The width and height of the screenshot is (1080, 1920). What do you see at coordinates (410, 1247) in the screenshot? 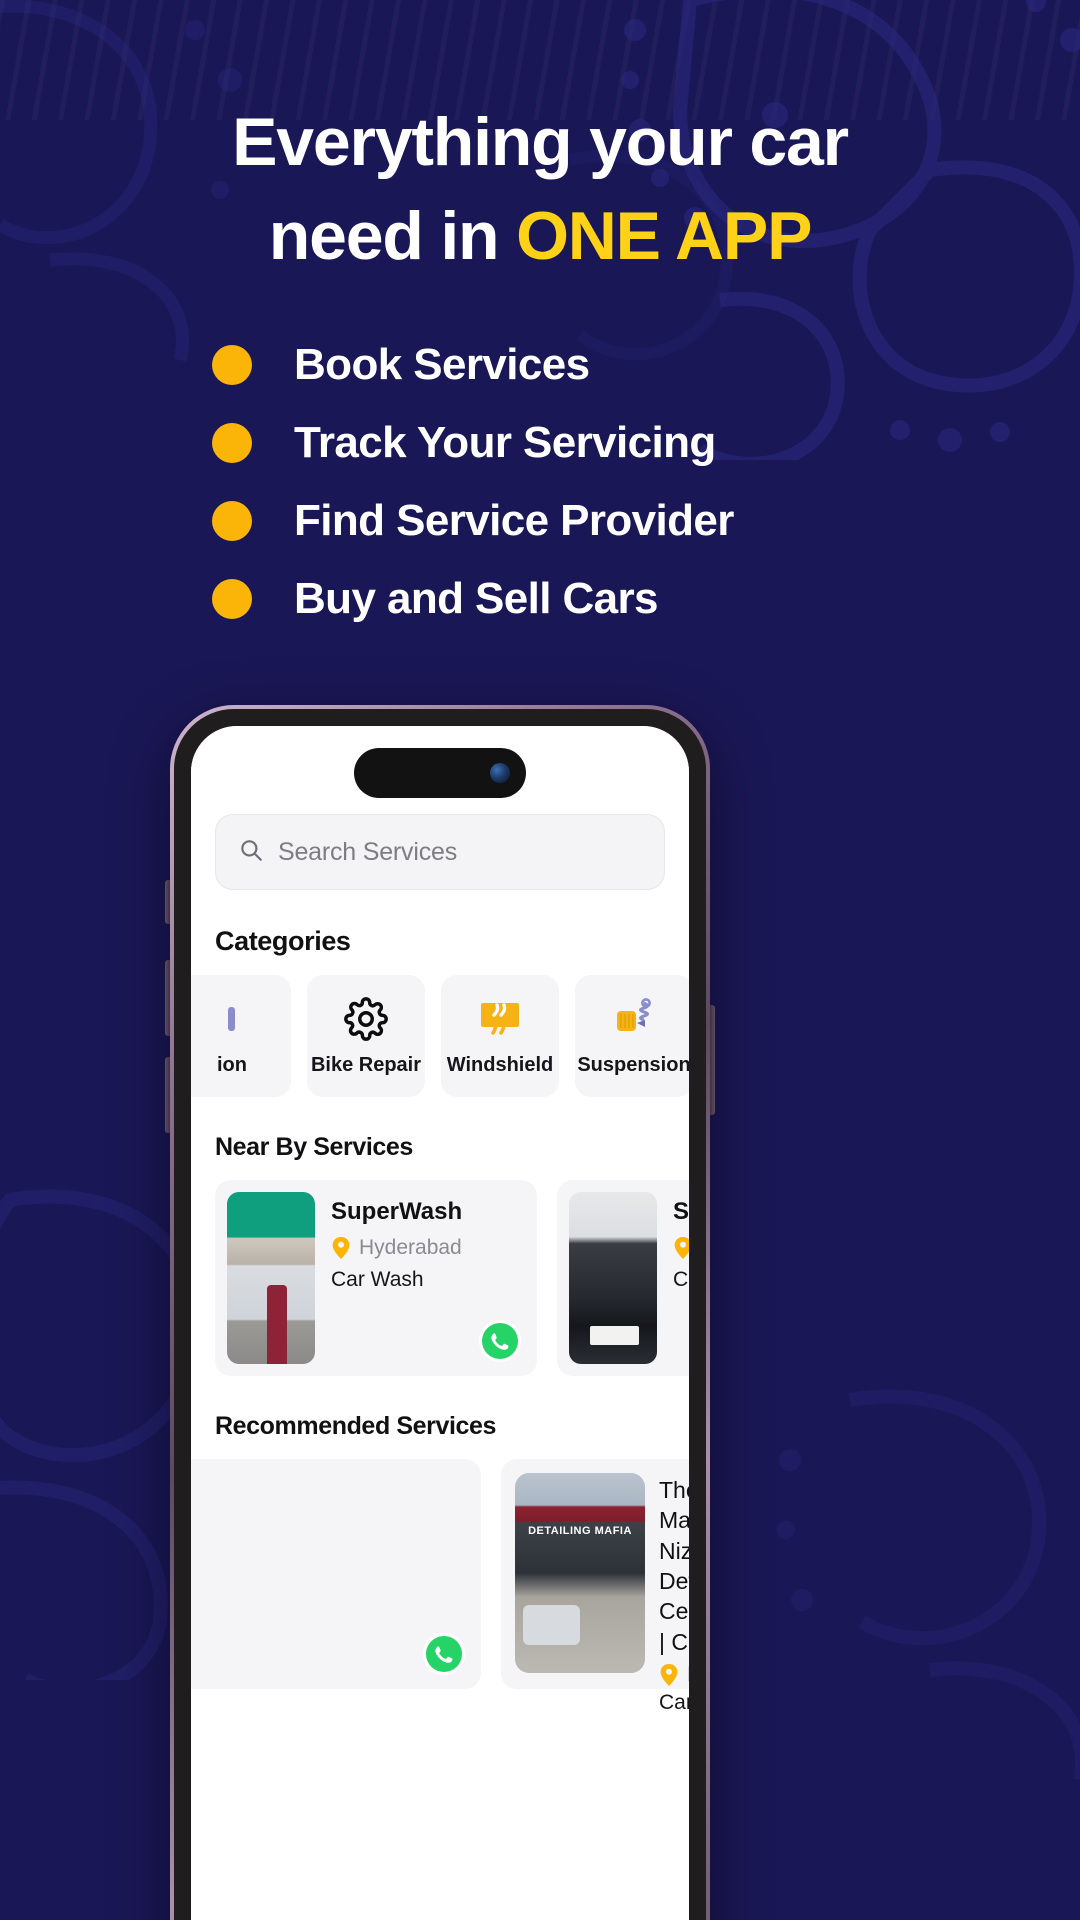
I see `nearby-location-text: Hyderabad` at bounding box center [410, 1247].